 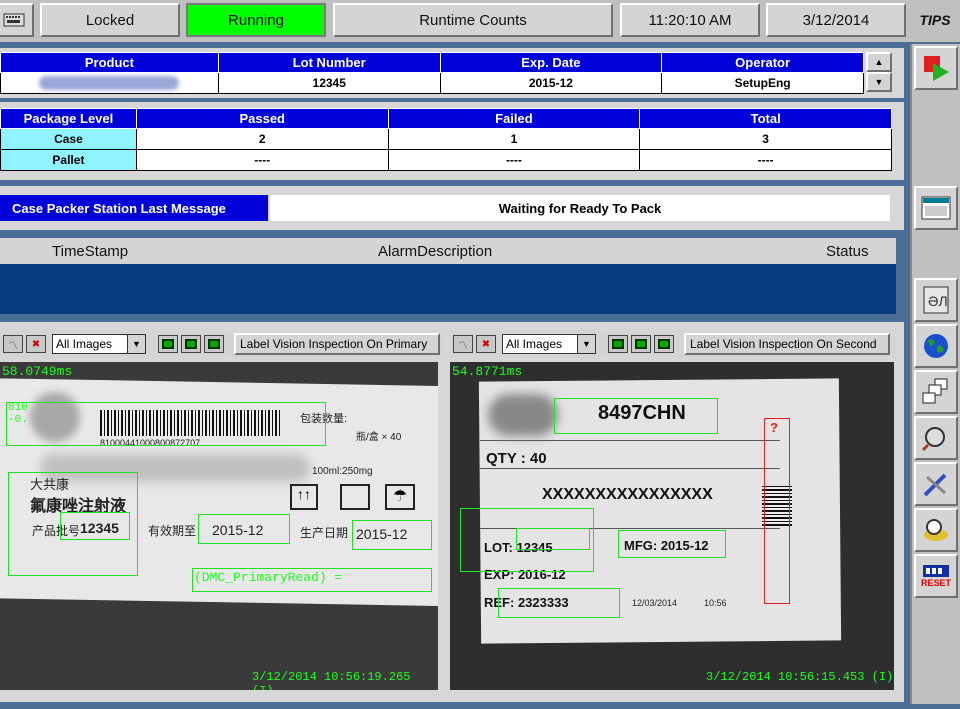 I want to click on report-button: ӘЛ, so click(x=936, y=300).